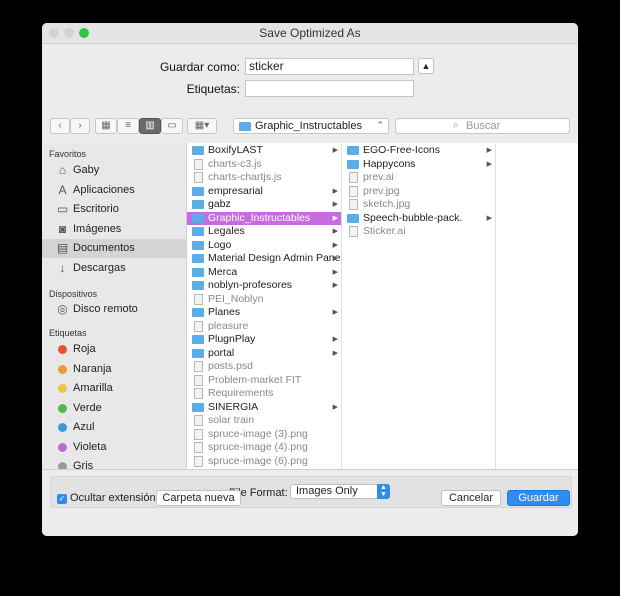 This screenshot has width=620, height=596. I want to click on sidebar-item-descargas: ↓ Descargas, so click(114, 268).